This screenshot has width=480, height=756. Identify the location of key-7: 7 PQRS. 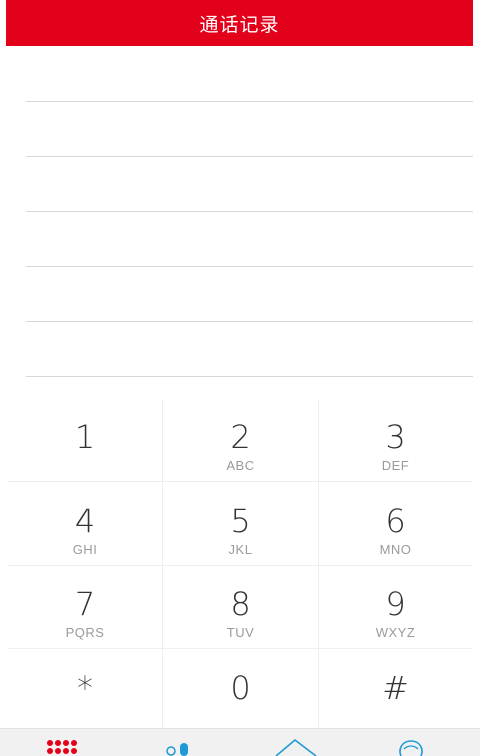
(85, 613).